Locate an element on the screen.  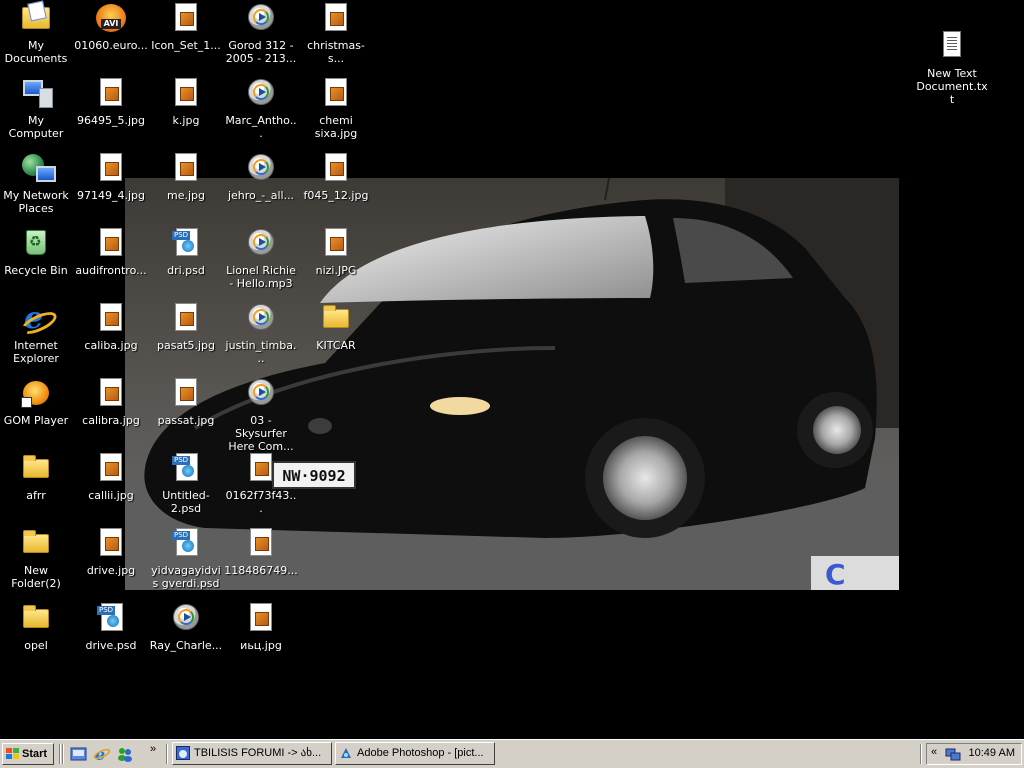
gom-player-icon is located at coordinates (36, 393).